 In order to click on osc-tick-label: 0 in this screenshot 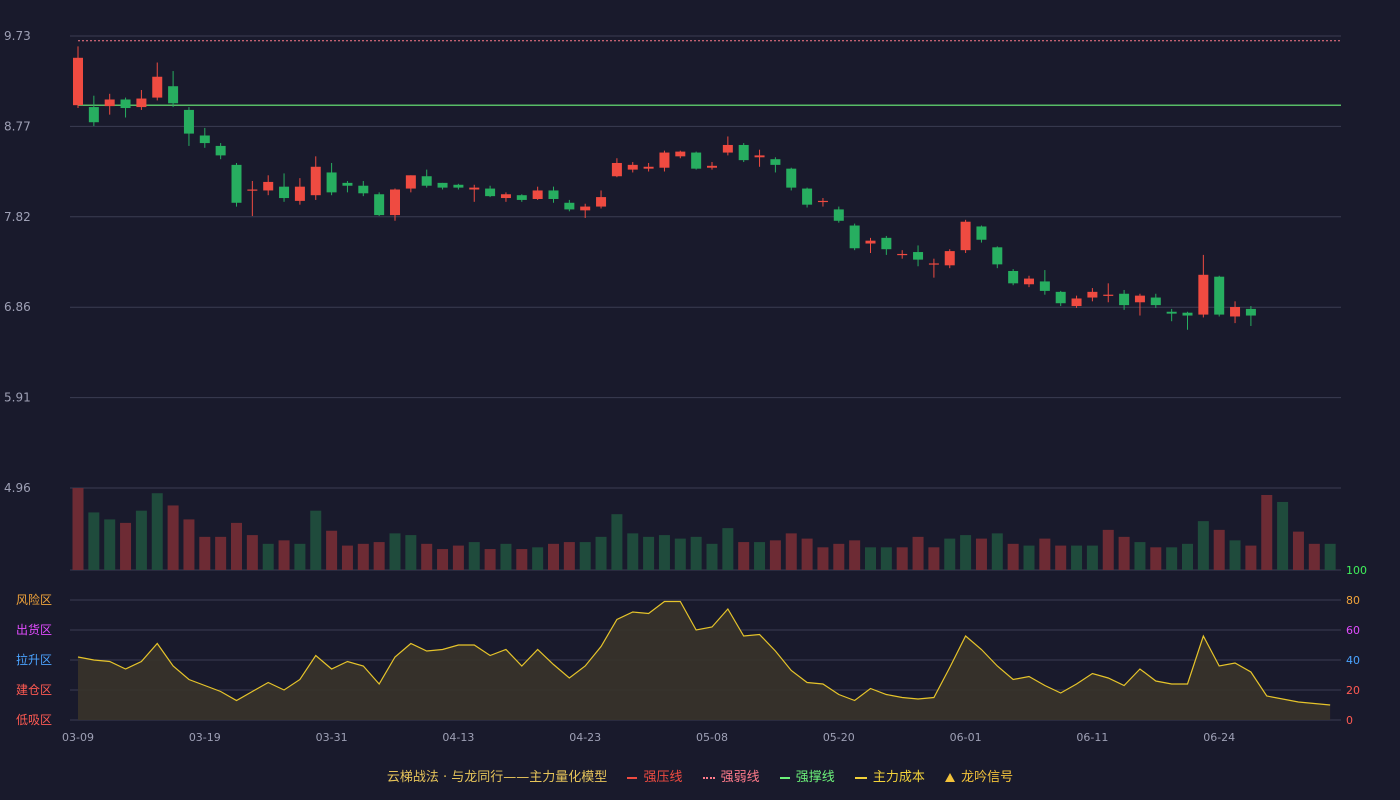, I will do `click(1349, 720)`.